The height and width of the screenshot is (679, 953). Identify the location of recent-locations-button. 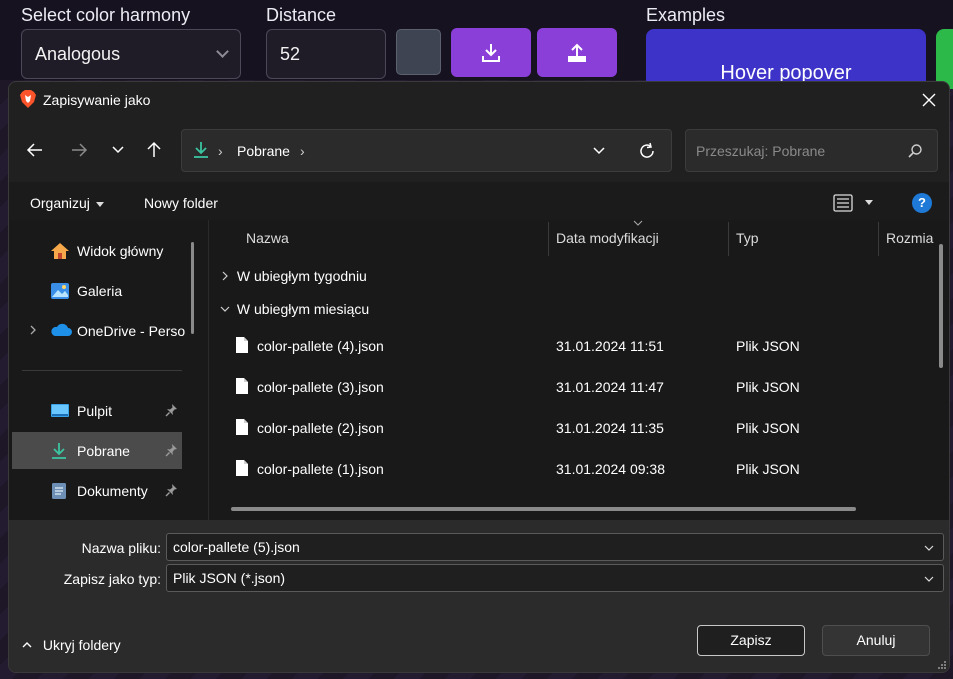
(118, 150).